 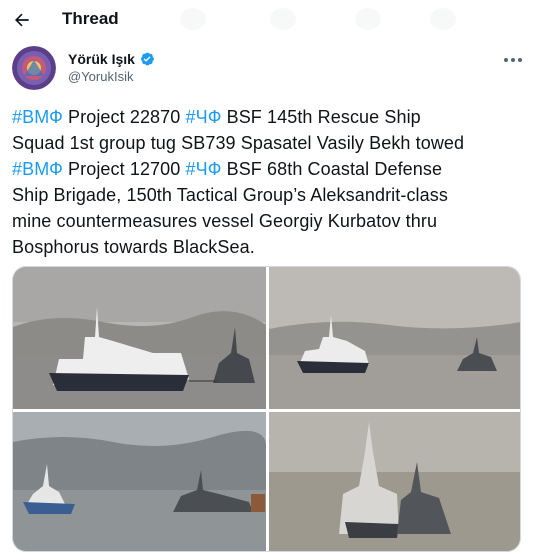 What do you see at coordinates (506, 60) in the screenshot?
I see `more-horizontal-icon` at bounding box center [506, 60].